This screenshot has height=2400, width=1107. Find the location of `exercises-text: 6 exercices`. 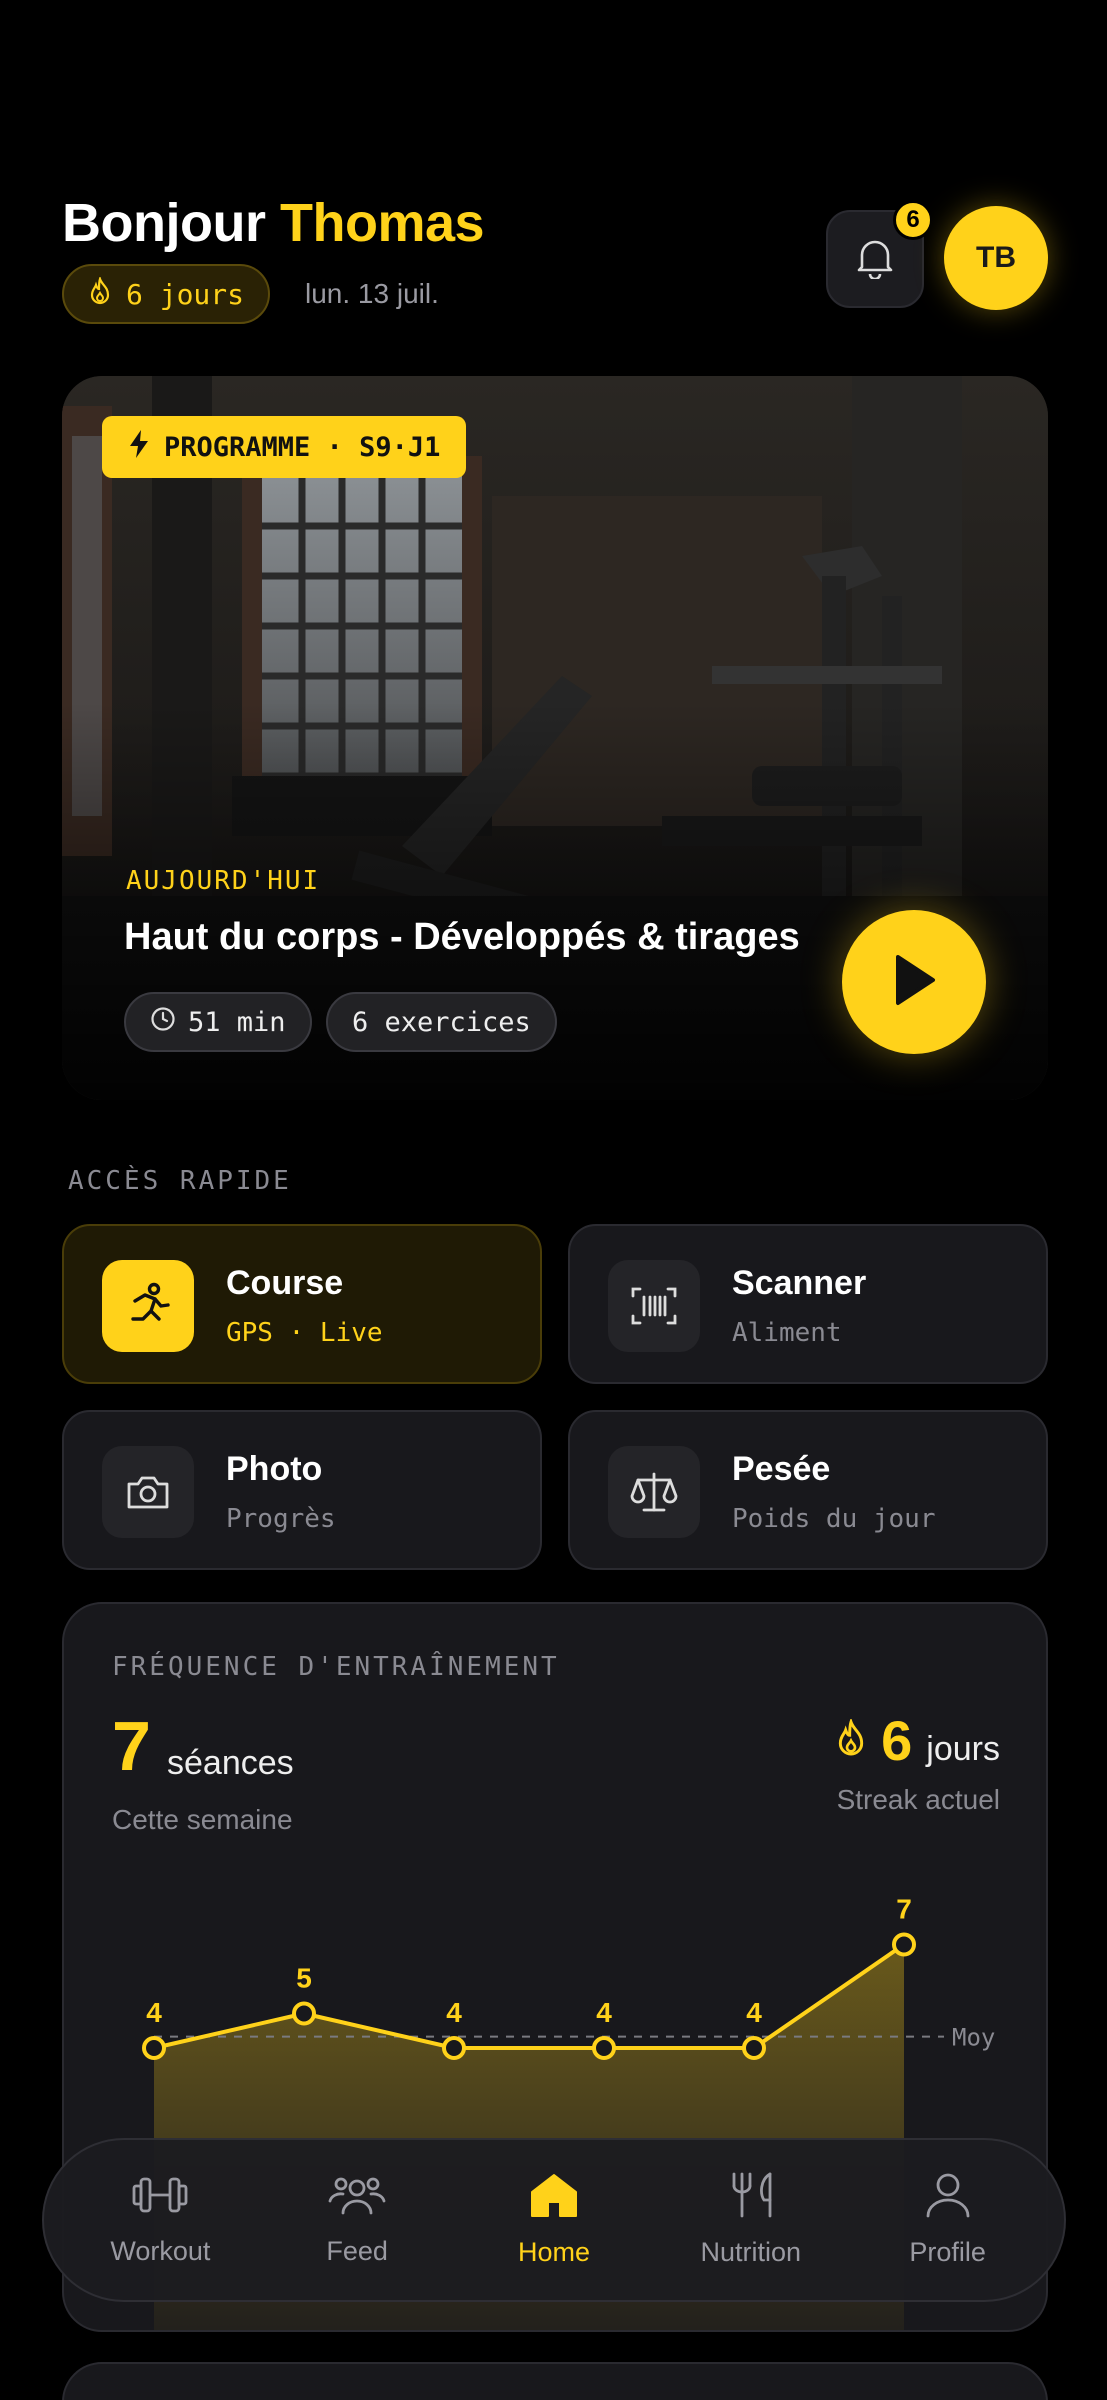

exercises-text: 6 exercices is located at coordinates (441, 1022).